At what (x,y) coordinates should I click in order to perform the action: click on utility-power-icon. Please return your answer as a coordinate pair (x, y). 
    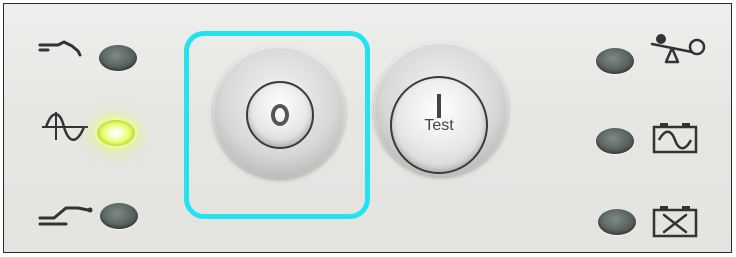
    Looking at the image, I should click on (64, 48).